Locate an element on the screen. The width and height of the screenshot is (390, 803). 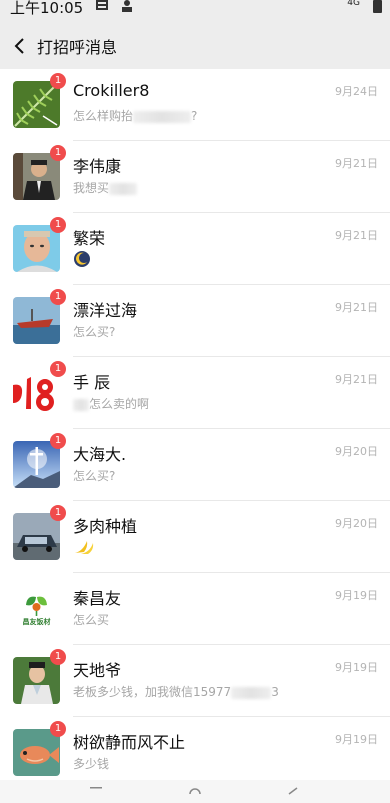
contact-name: 天地爷 is located at coordinates (97, 670).